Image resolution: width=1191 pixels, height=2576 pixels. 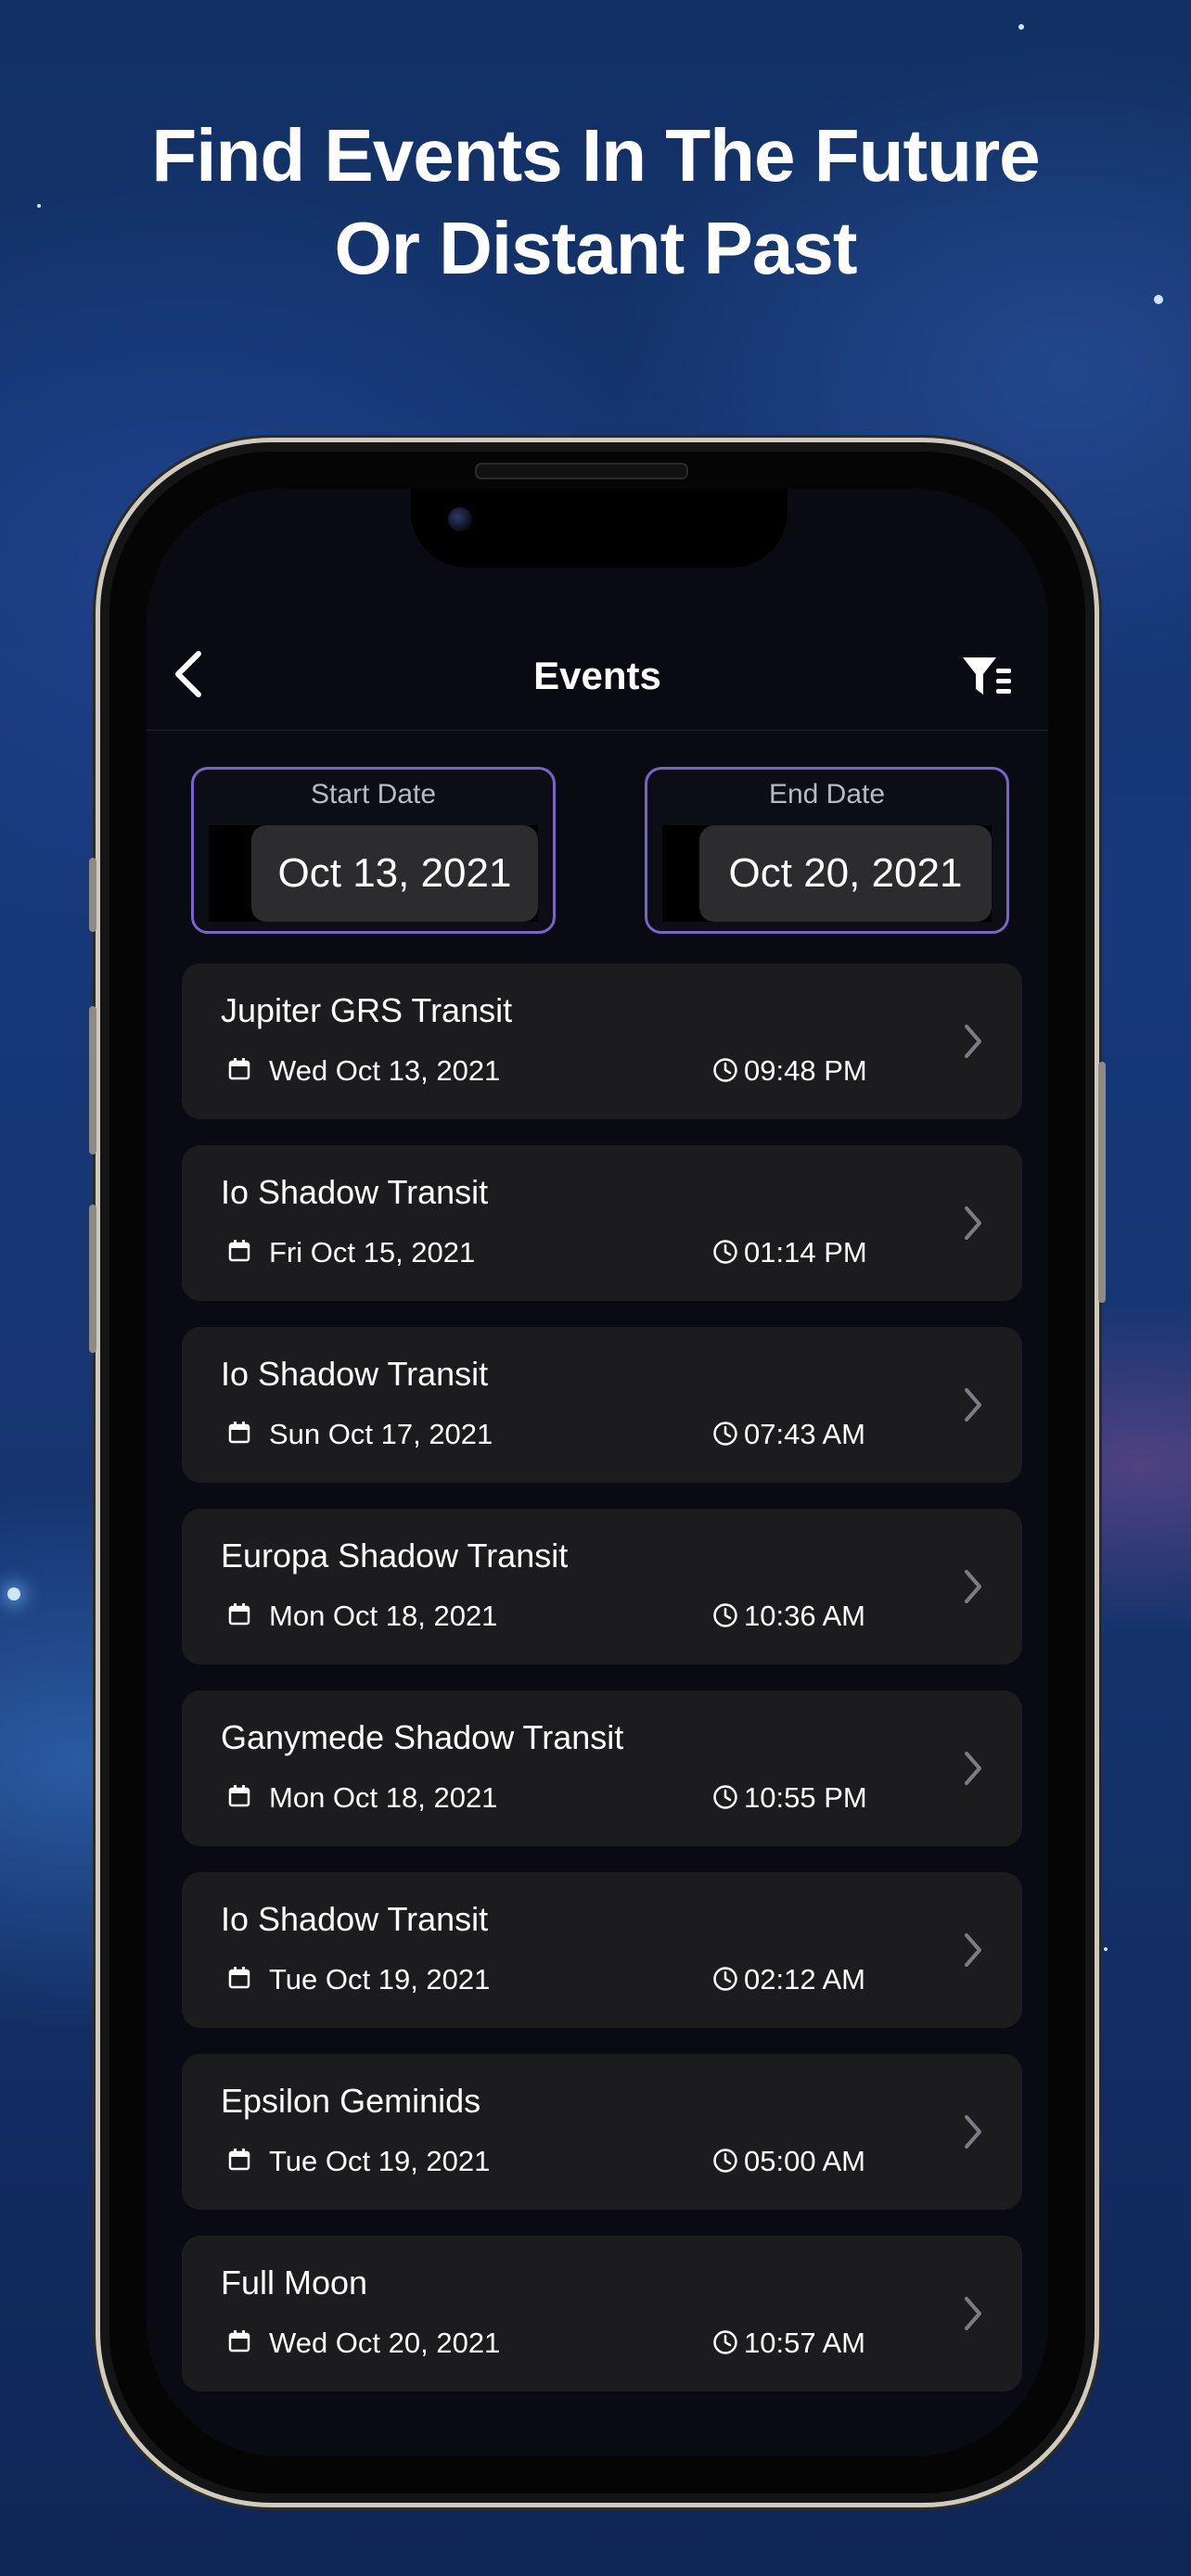 I want to click on speaker-grille, so click(x=581, y=471).